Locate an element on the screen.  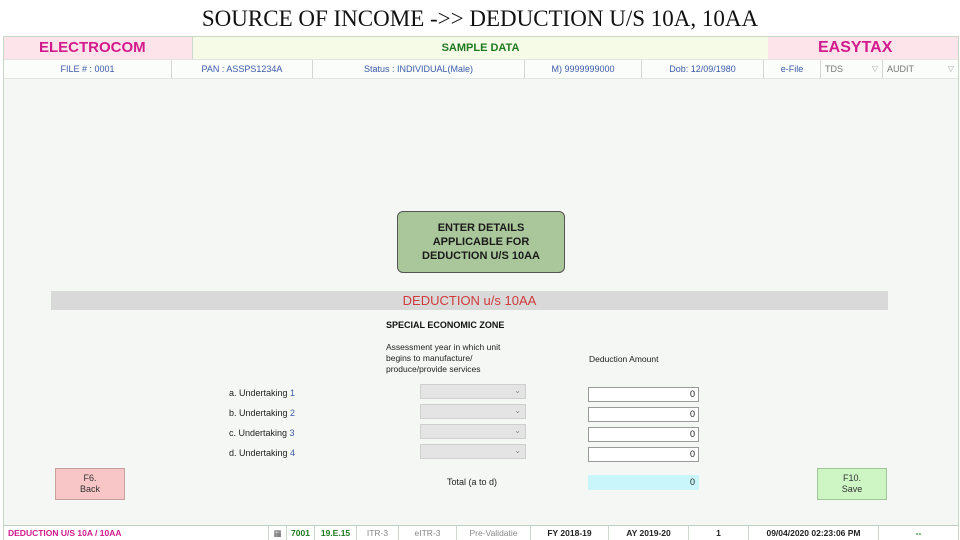
brand-header: ELECTROCOM SAMPLE DATA EASYTAX is located at coordinates (481, 48).